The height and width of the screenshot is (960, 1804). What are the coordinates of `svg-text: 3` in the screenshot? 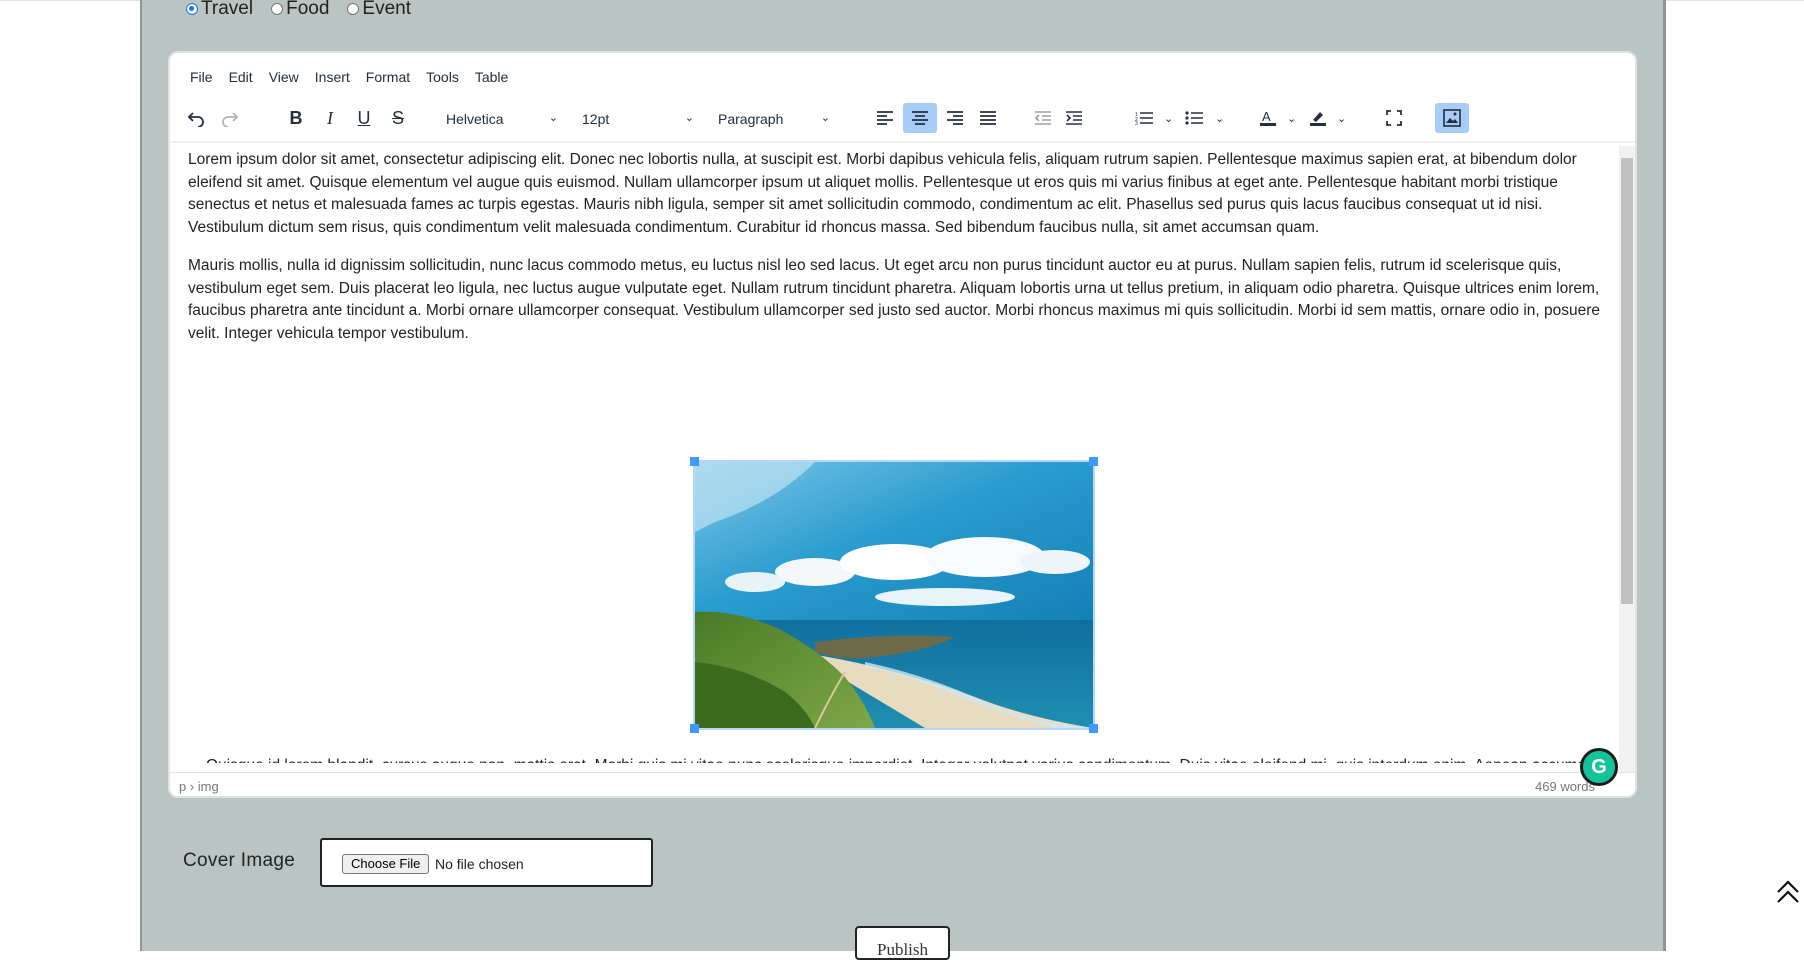 It's located at (1136, 123).